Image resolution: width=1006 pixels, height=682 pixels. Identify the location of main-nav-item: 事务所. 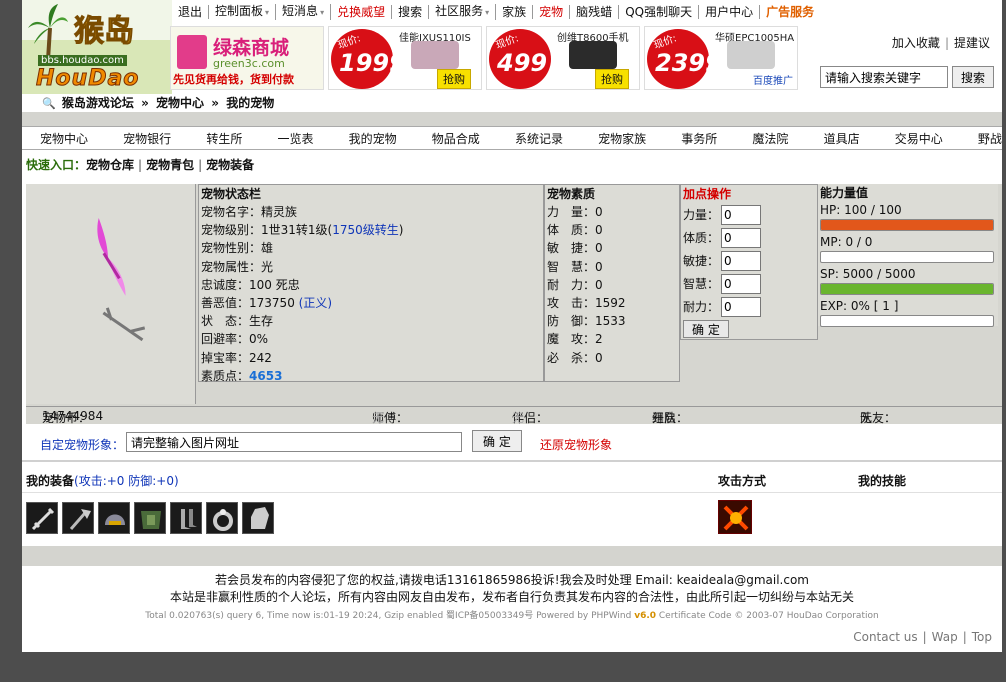
(699, 138).